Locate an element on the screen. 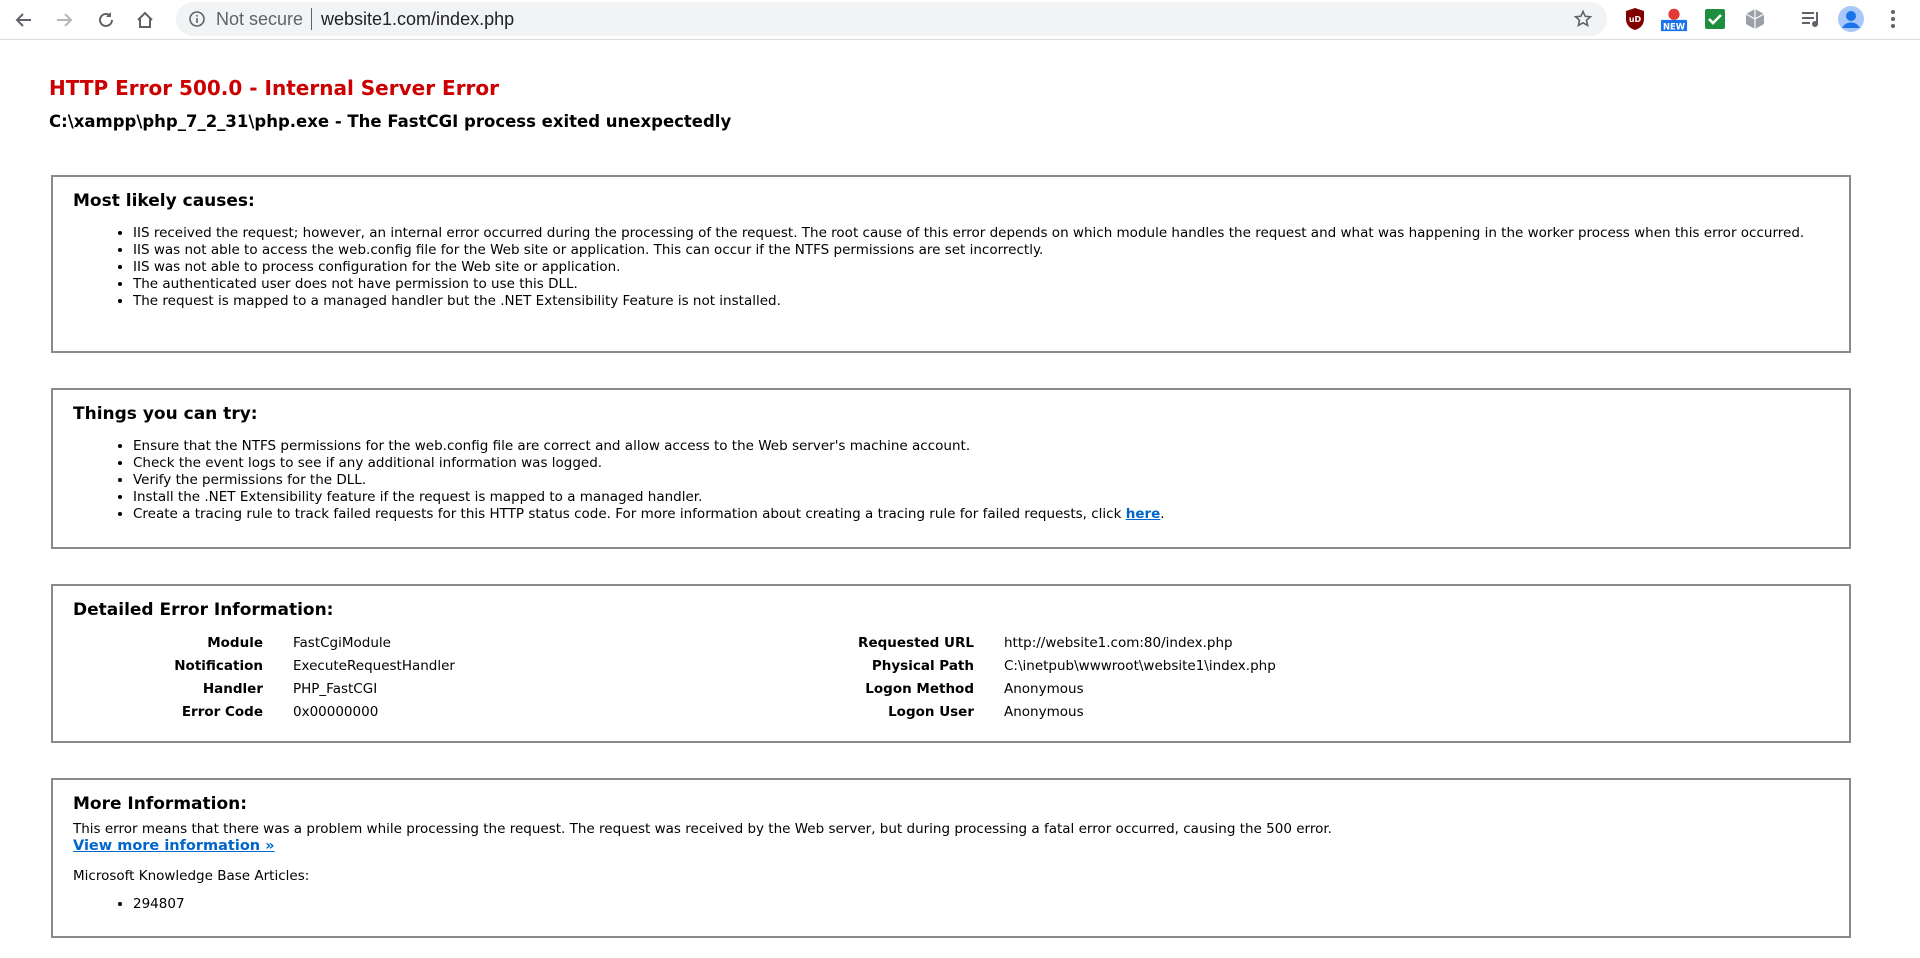 The height and width of the screenshot is (958, 1920). browser-toolbar: Not secure website1.com/index.php uD NEW is located at coordinates (960, 20).